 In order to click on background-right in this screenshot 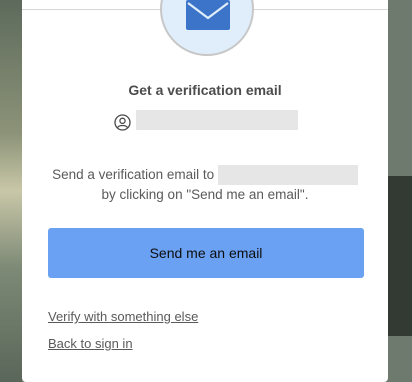, I will do `click(400, 191)`.